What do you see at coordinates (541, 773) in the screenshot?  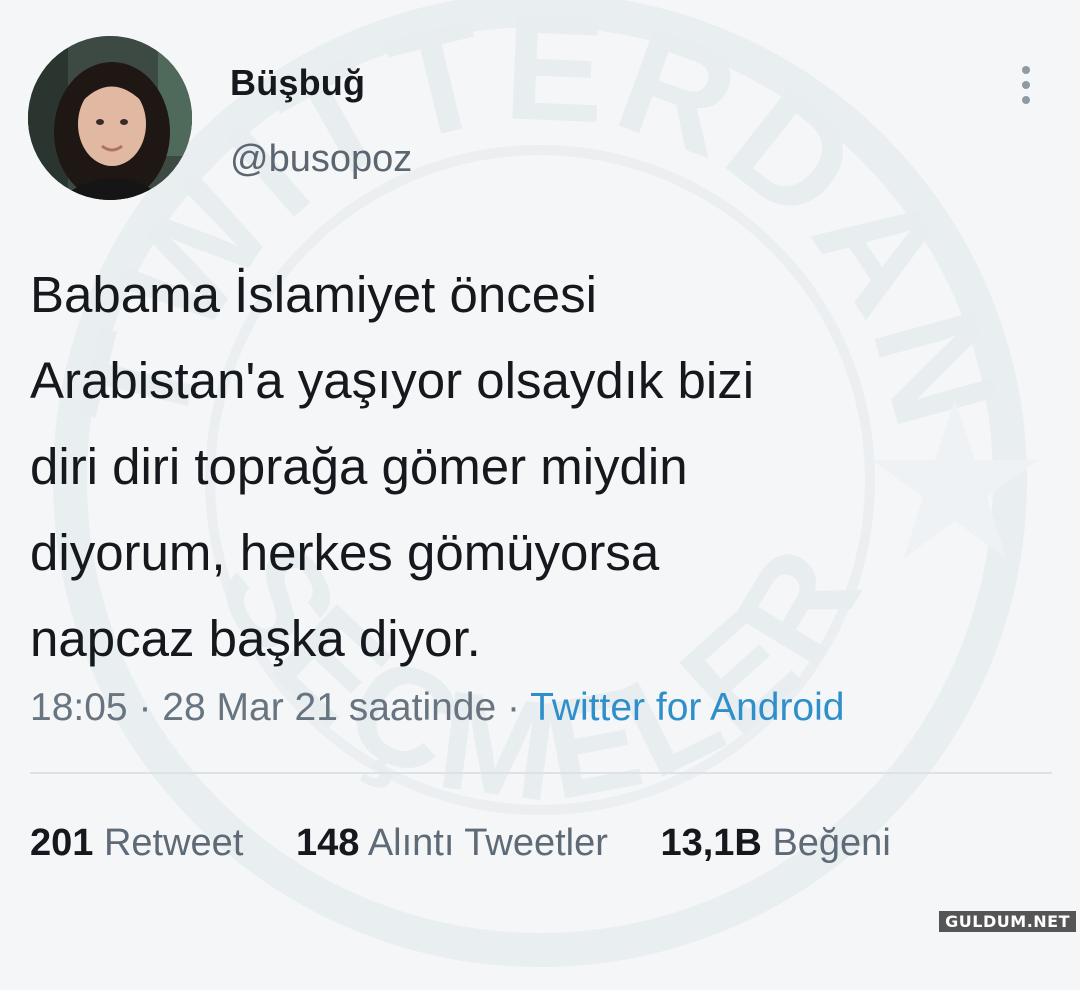 I see `divider` at bounding box center [541, 773].